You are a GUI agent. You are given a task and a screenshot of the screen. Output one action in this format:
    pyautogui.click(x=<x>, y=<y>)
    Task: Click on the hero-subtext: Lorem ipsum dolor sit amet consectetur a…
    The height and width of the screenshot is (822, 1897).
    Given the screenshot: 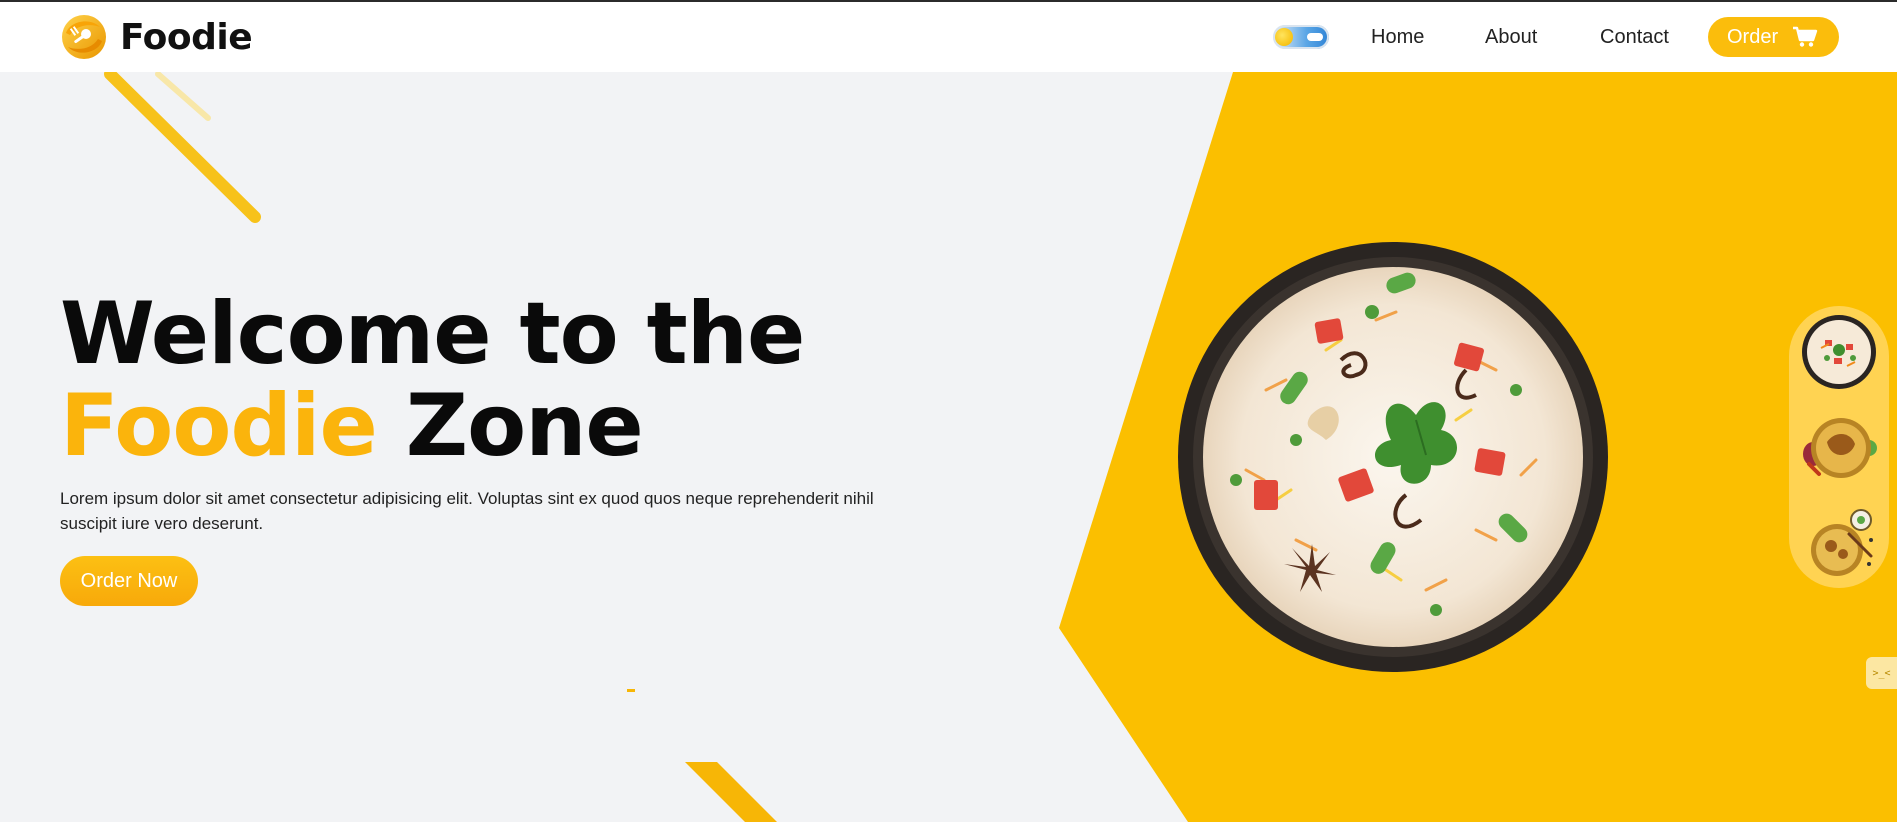 What is the action you would take?
    pyautogui.click(x=467, y=511)
    